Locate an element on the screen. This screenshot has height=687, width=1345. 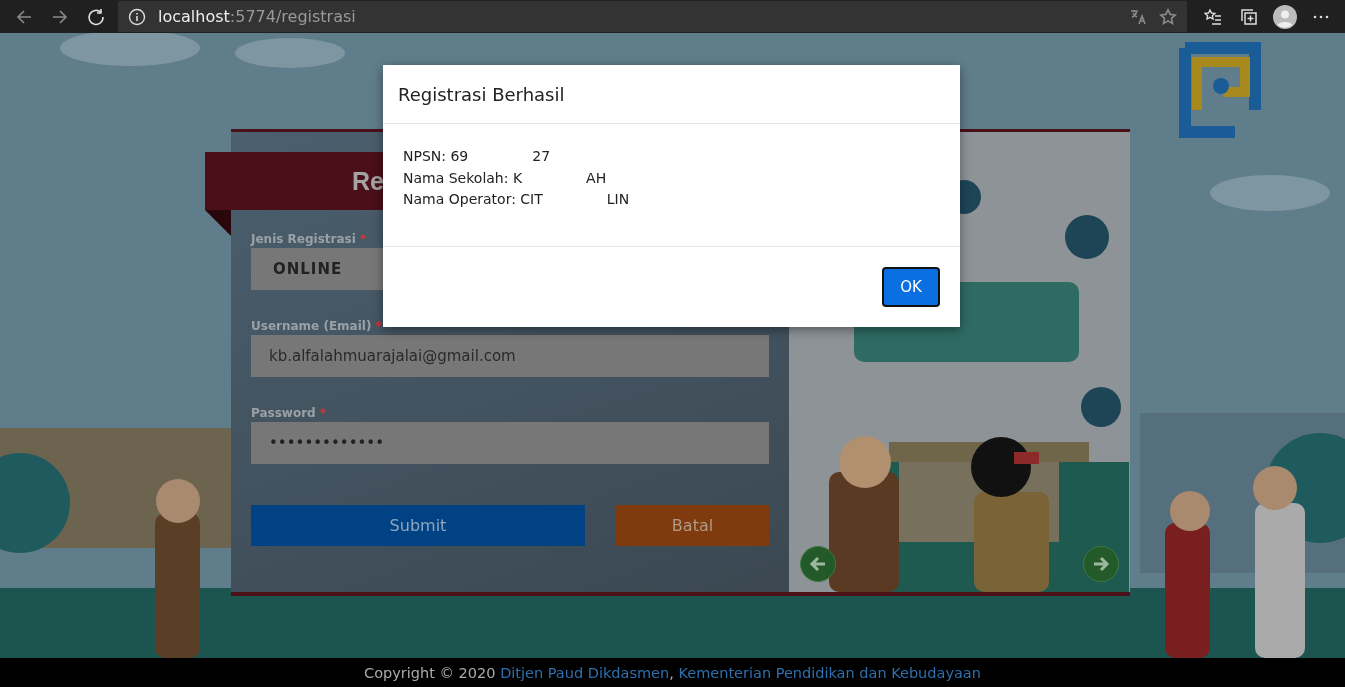
refresh-icon is located at coordinates (96, 16).